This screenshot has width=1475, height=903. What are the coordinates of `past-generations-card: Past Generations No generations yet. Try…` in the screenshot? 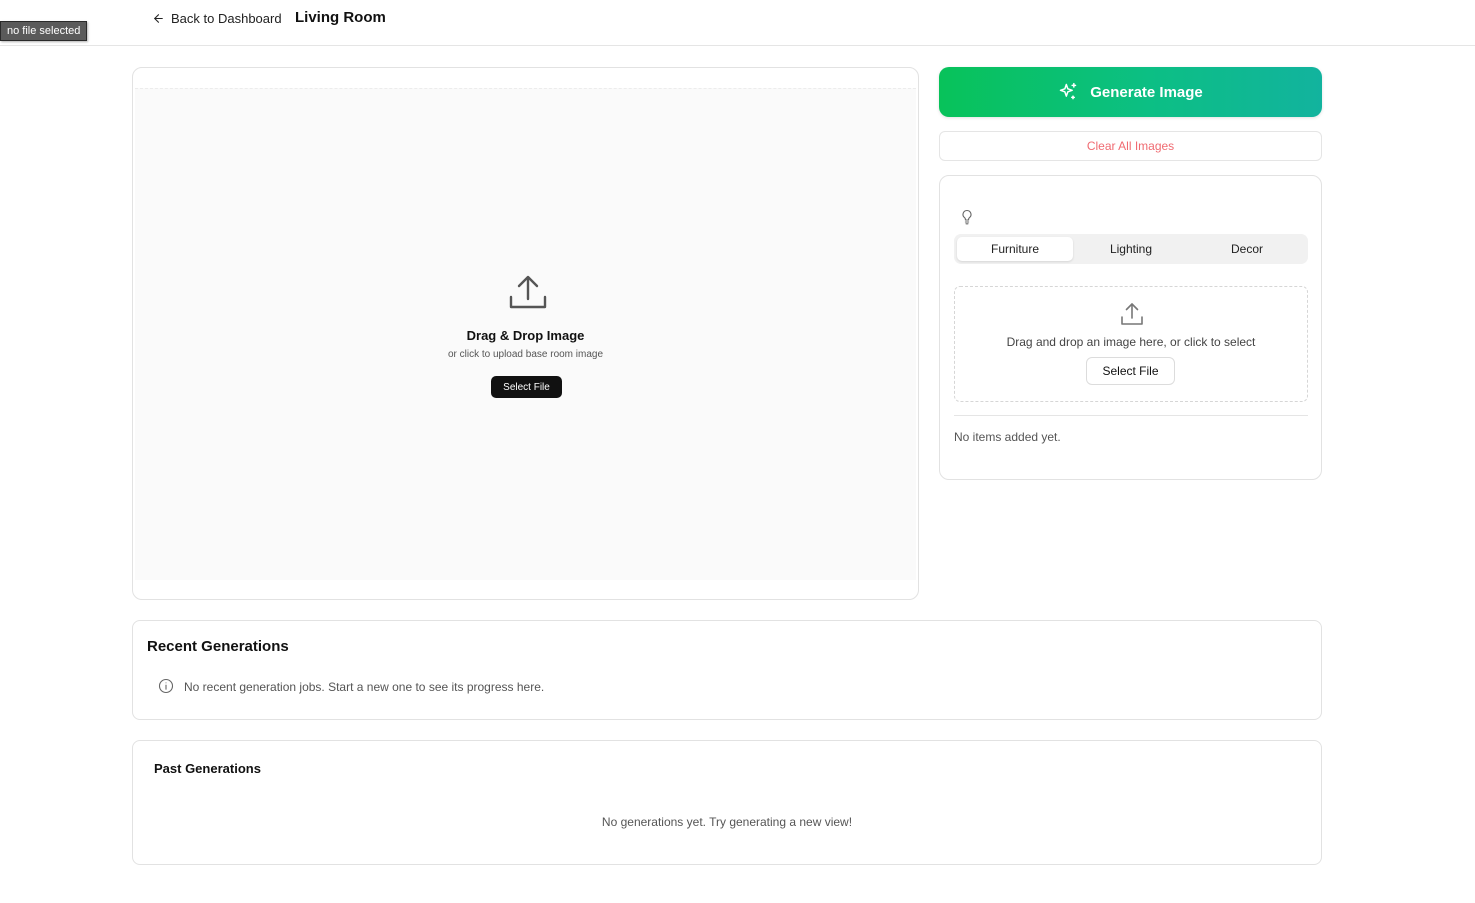 It's located at (727, 802).